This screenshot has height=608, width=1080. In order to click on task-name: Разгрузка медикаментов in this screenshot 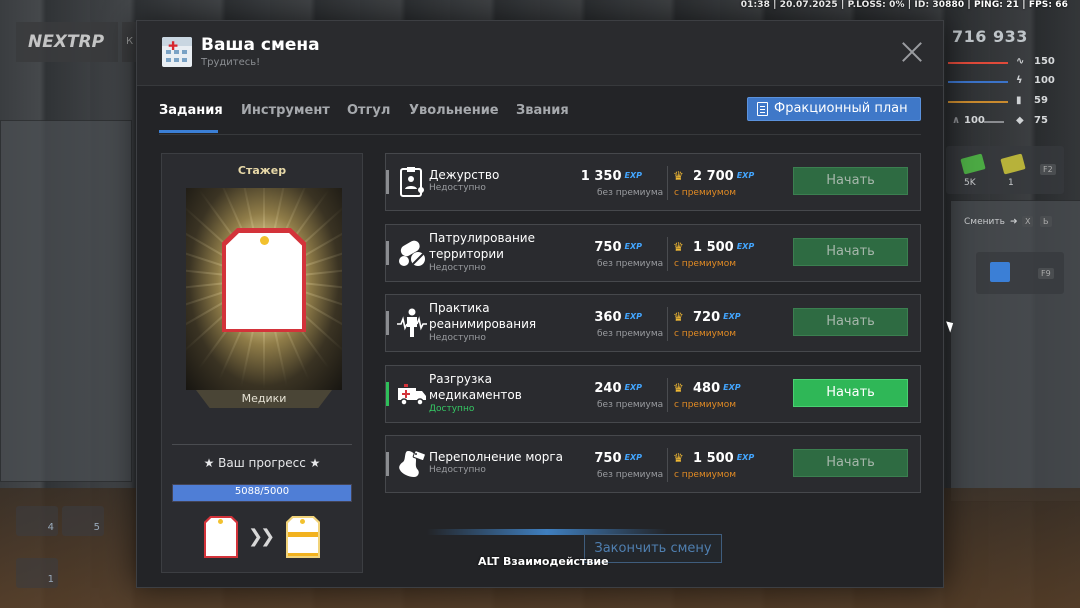, I will do `click(475, 386)`.